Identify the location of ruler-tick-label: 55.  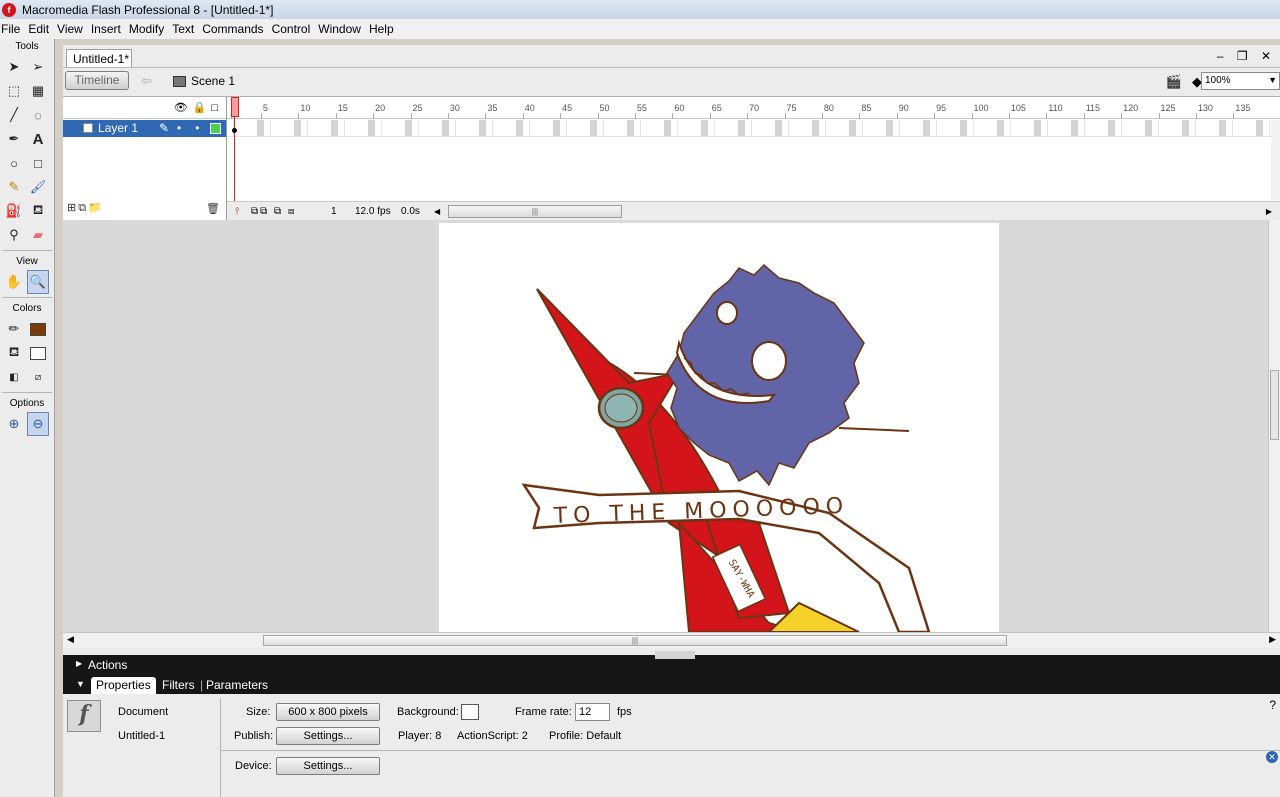
(641, 108).